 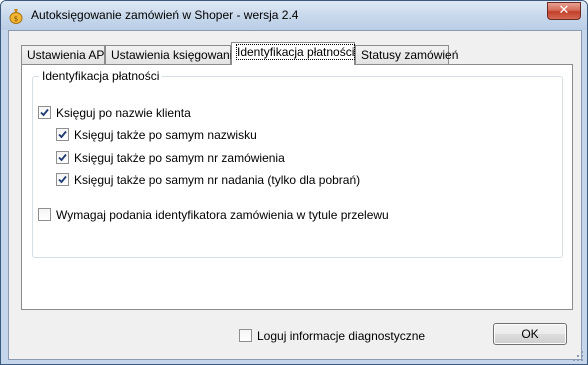 I want to click on tab-identyfikacja-platnosci: Identyfikacja płatności, so click(x=293, y=53).